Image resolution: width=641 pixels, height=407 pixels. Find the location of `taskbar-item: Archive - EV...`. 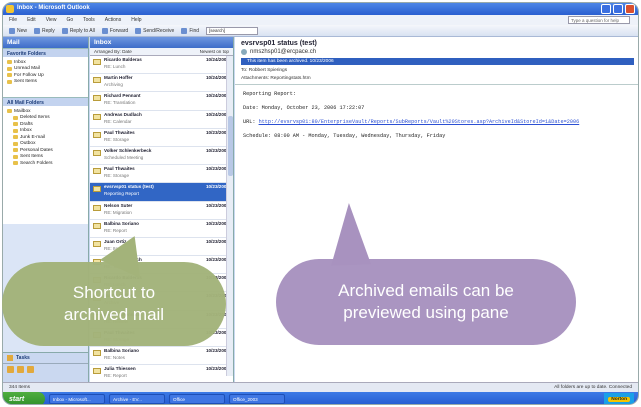

taskbar-item: Archive - EV... is located at coordinates (137, 399).